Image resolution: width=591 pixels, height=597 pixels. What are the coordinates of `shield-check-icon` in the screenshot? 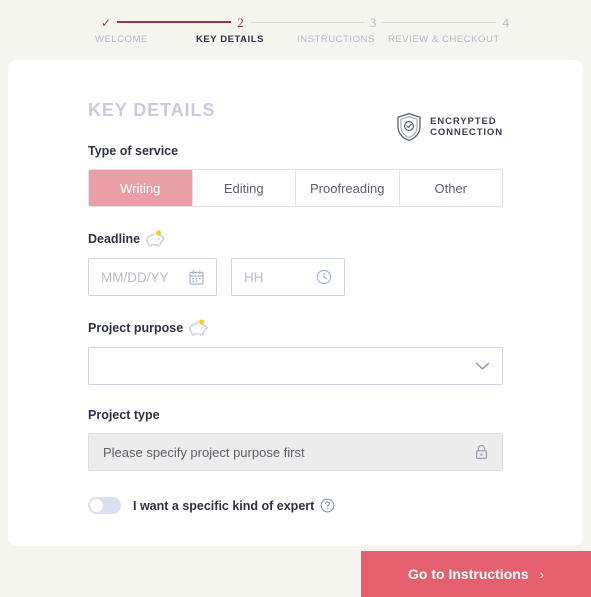 It's located at (409, 127).